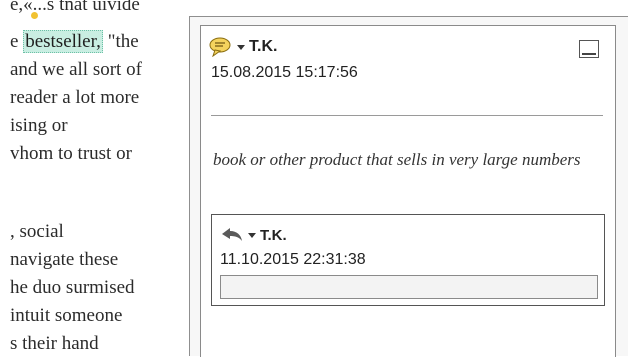  I want to click on minimize-icon, so click(589, 49).